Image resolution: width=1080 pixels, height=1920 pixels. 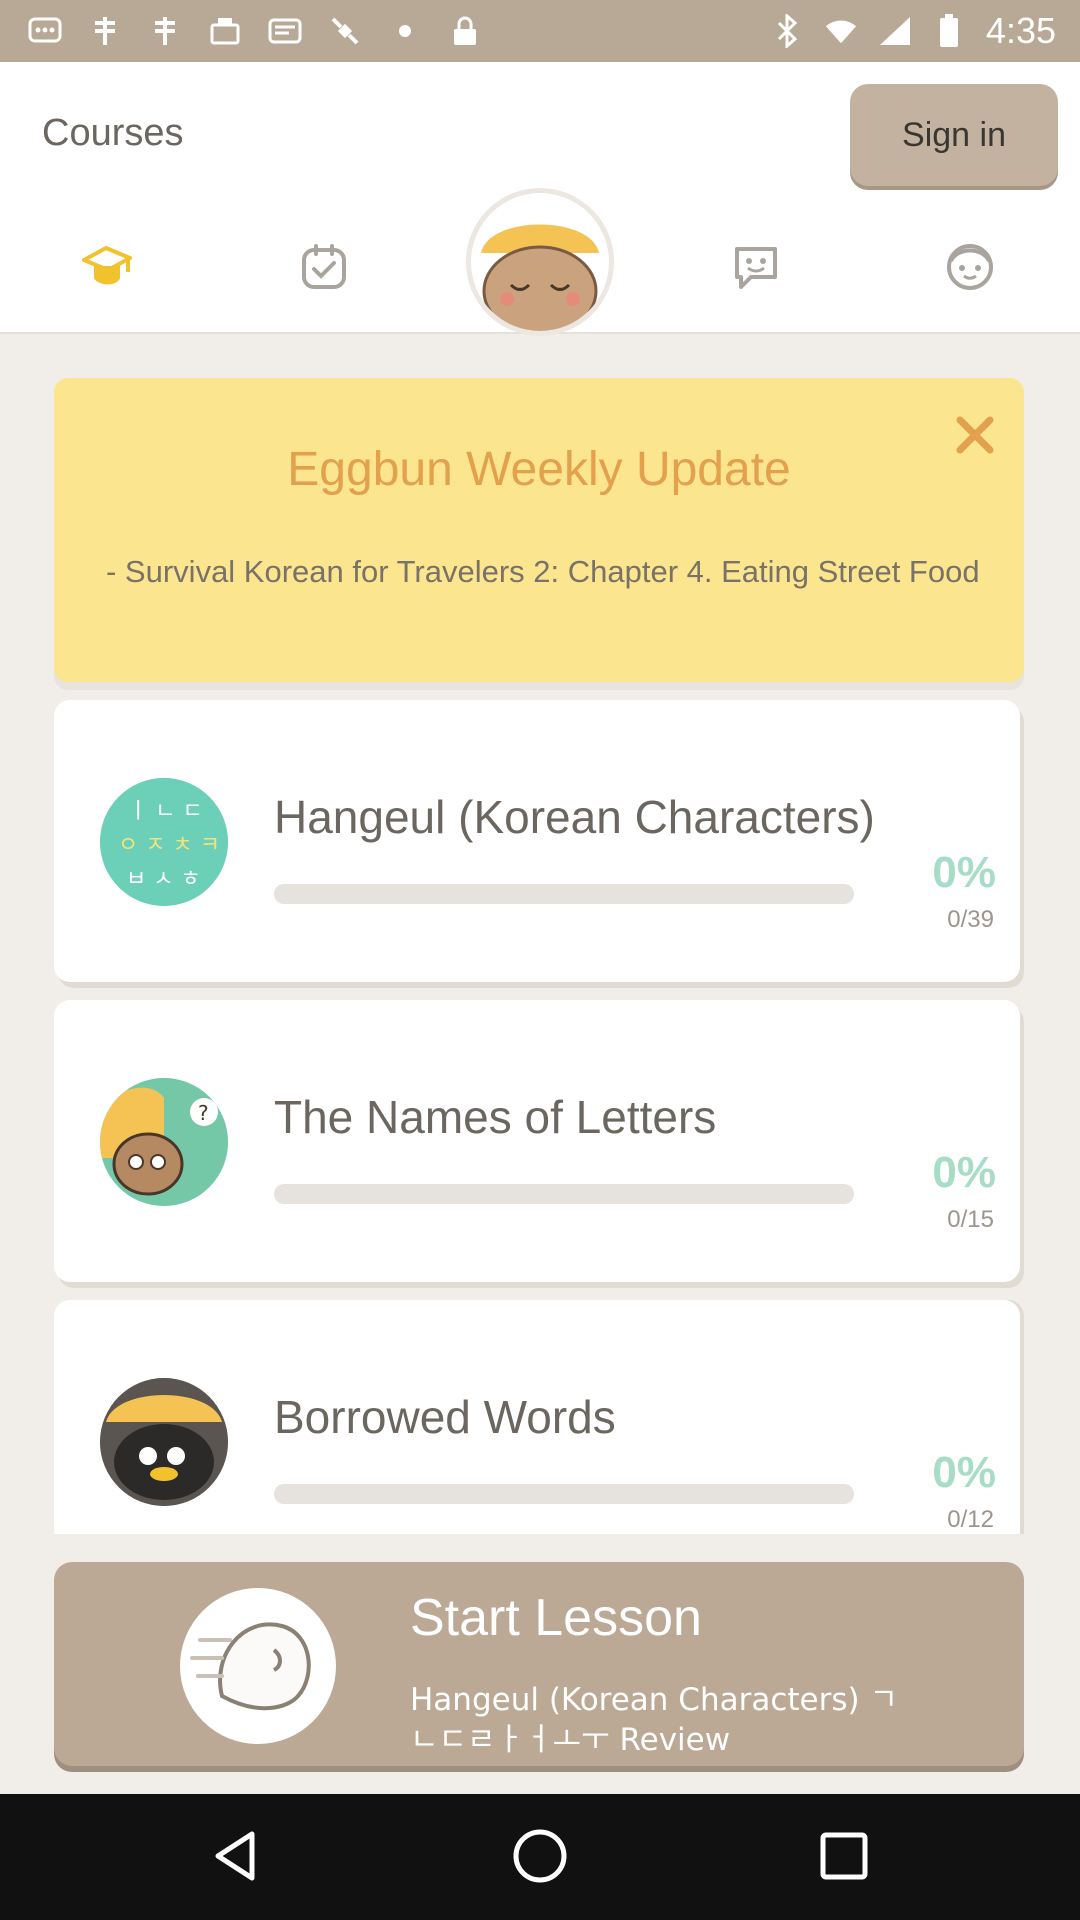 I want to click on home-button, so click(x=540, y=1858).